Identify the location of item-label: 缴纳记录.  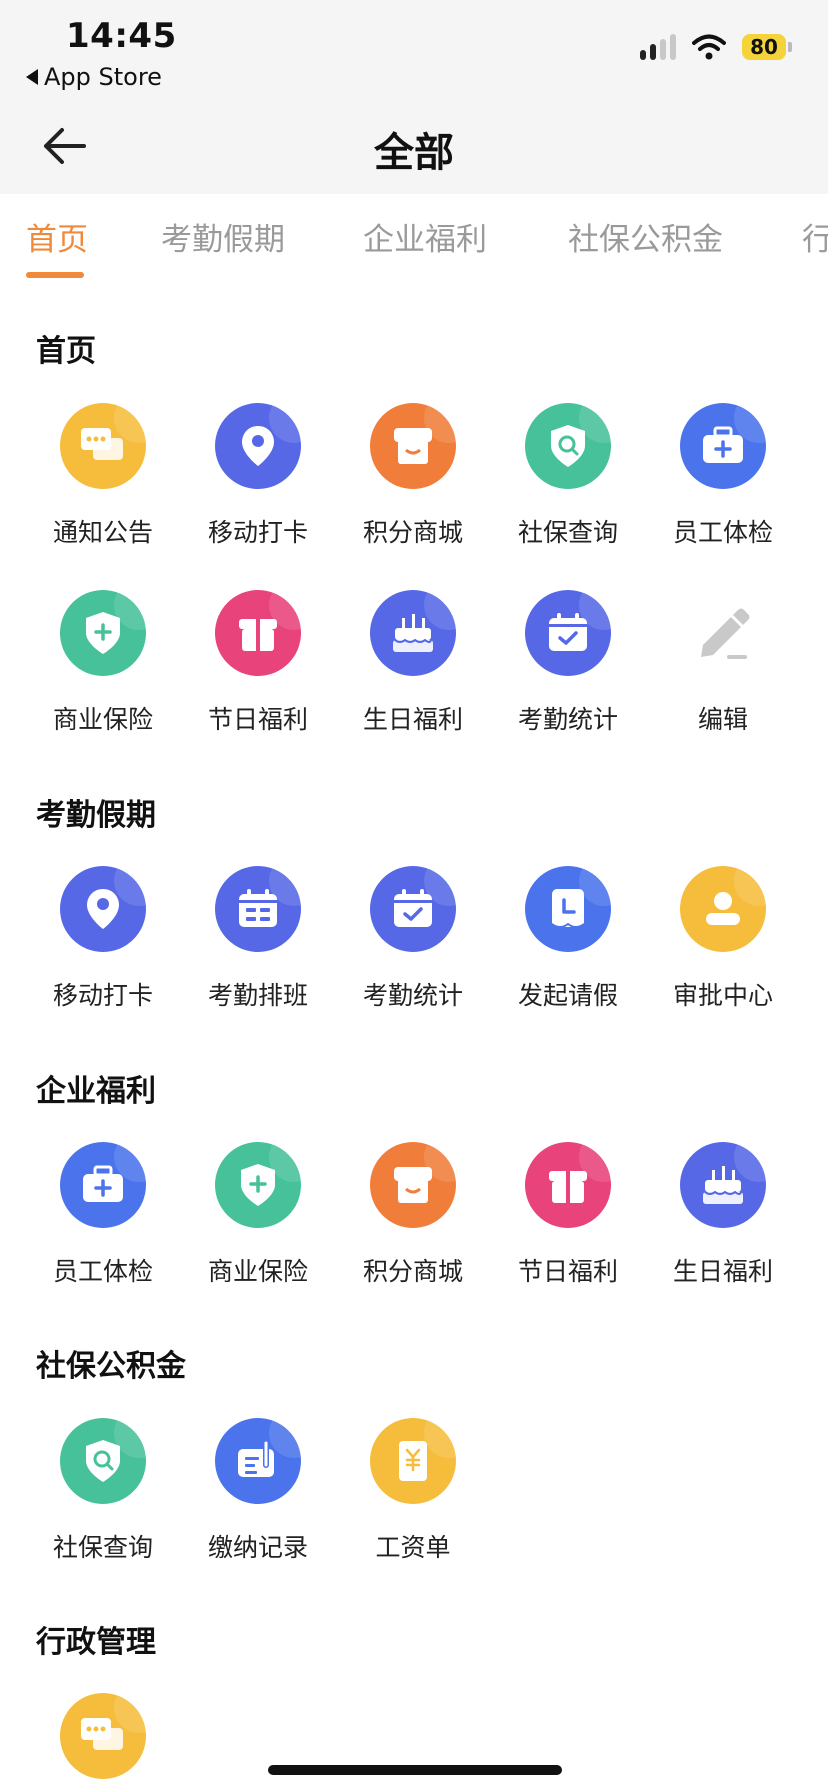
(257, 1547).